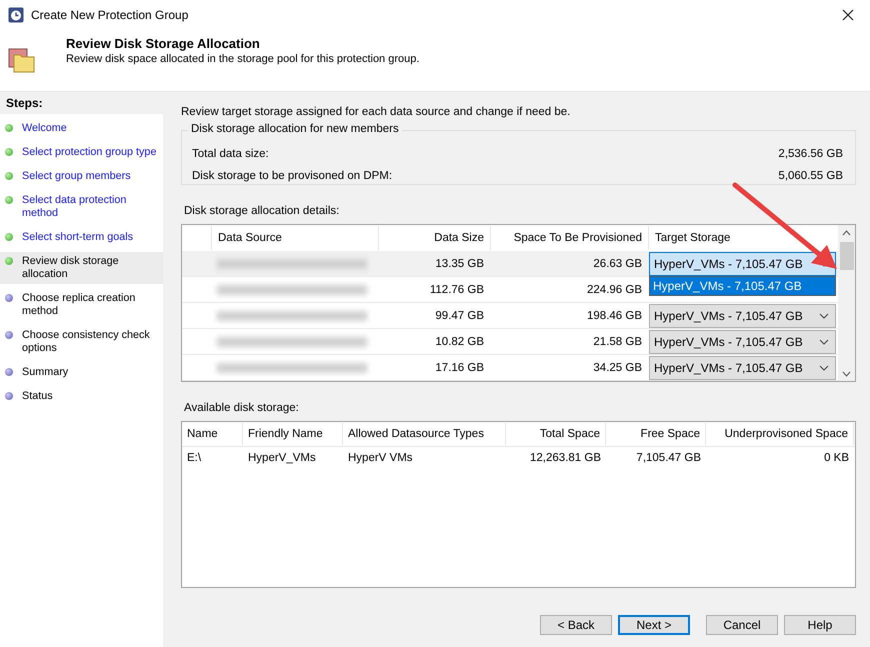 The width and height of the screenshot is (870, 647). Describe the element at coordinates (424, 434) in the screenshot. I see `column-header: Allowed Datasource Types` at that location.